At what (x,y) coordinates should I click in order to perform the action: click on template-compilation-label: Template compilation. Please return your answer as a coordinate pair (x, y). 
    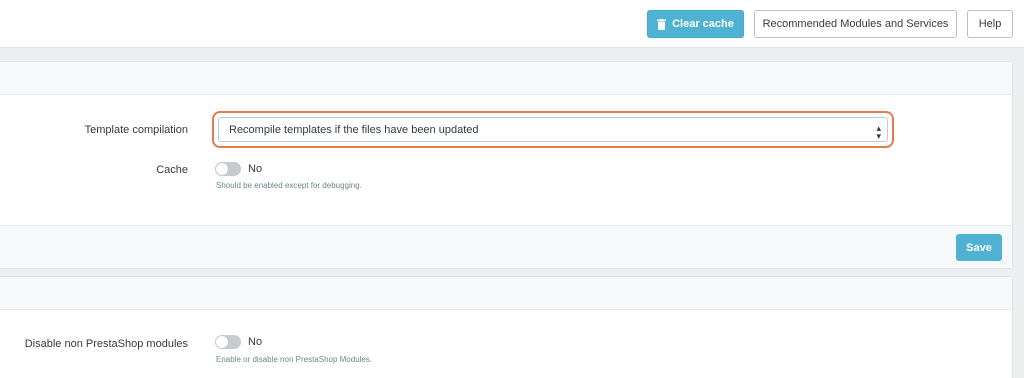
    Looking at the image, I should click on (136, 130).